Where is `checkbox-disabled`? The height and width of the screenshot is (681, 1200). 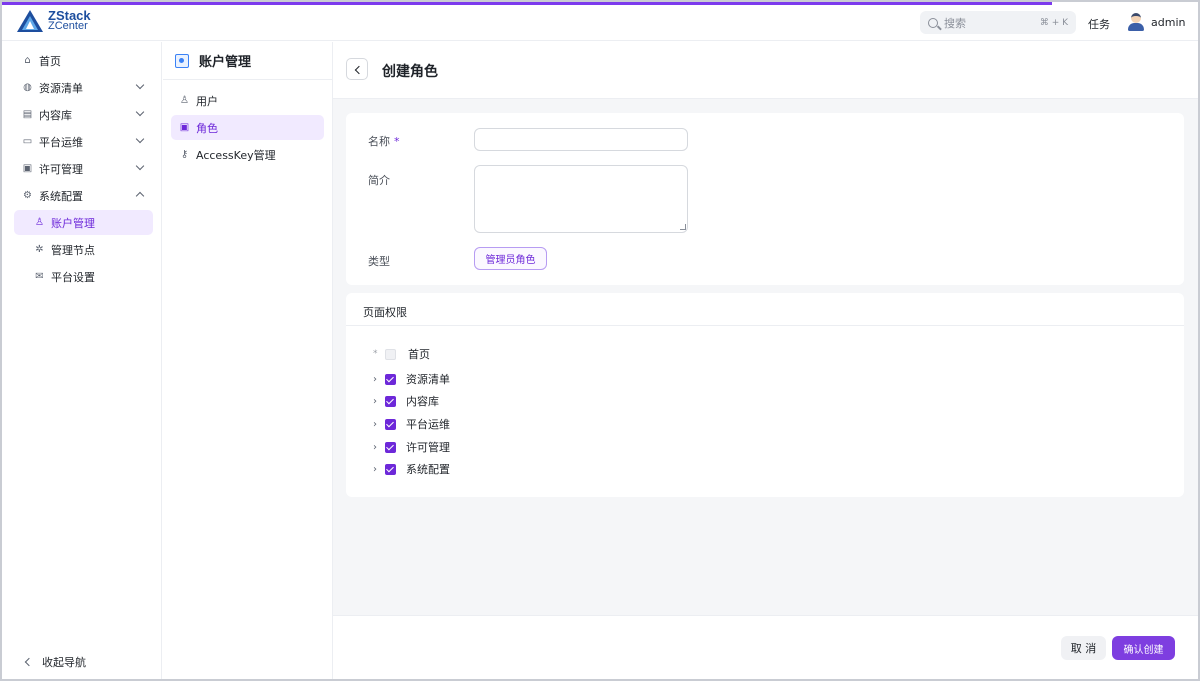
checkbox-disabled is located at coordinates (390, 354).